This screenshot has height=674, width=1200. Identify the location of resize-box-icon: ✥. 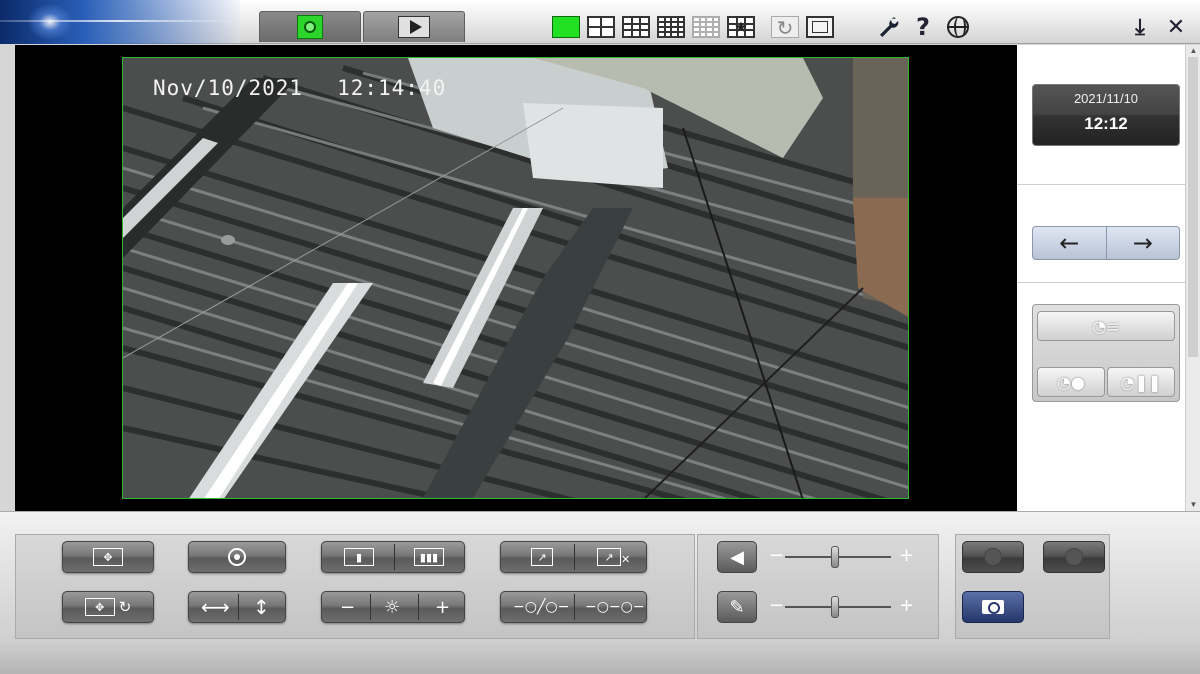
(108, 557).